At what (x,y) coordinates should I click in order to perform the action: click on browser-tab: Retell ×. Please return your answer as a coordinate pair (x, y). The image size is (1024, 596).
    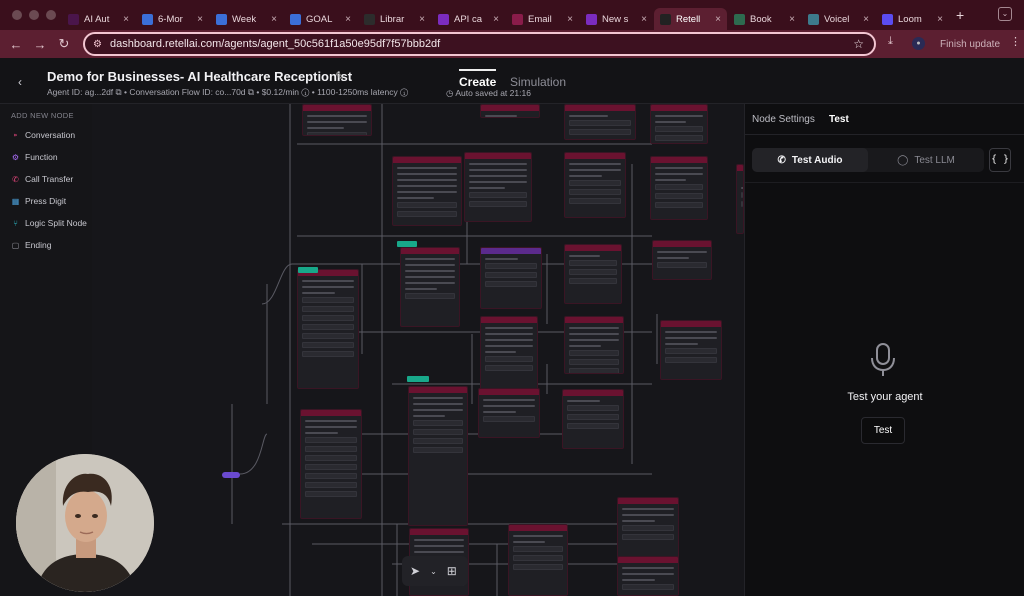
    Looking at the image, I should click on (690, 19).